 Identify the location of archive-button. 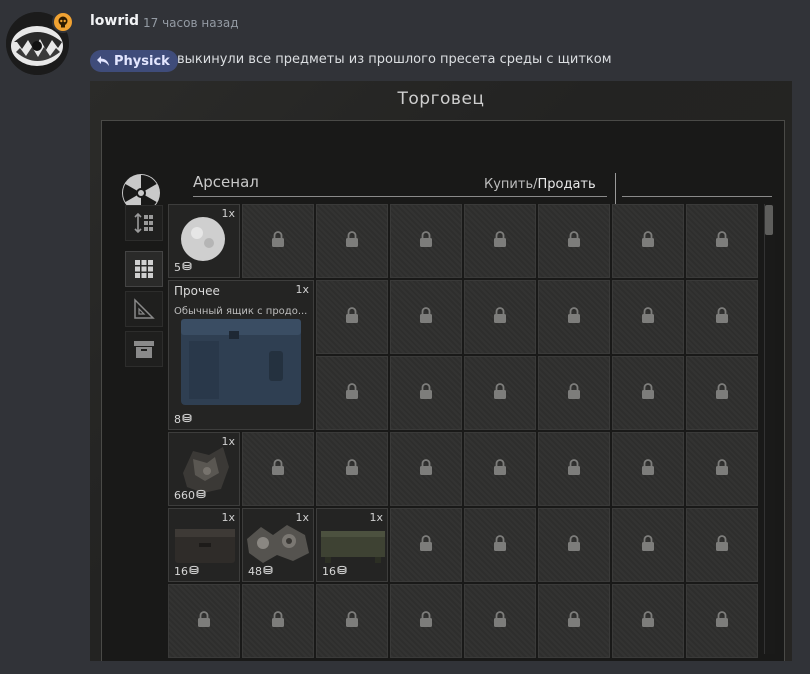
(144, 349).